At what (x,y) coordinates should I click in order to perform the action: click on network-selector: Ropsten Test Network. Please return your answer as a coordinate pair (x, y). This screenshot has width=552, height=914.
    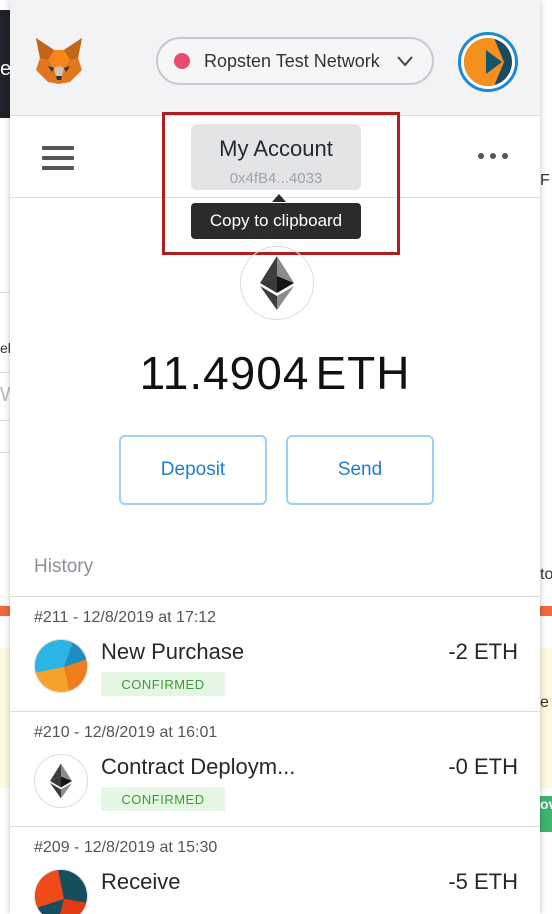
    Looking at the image, I should click on (295, 61).